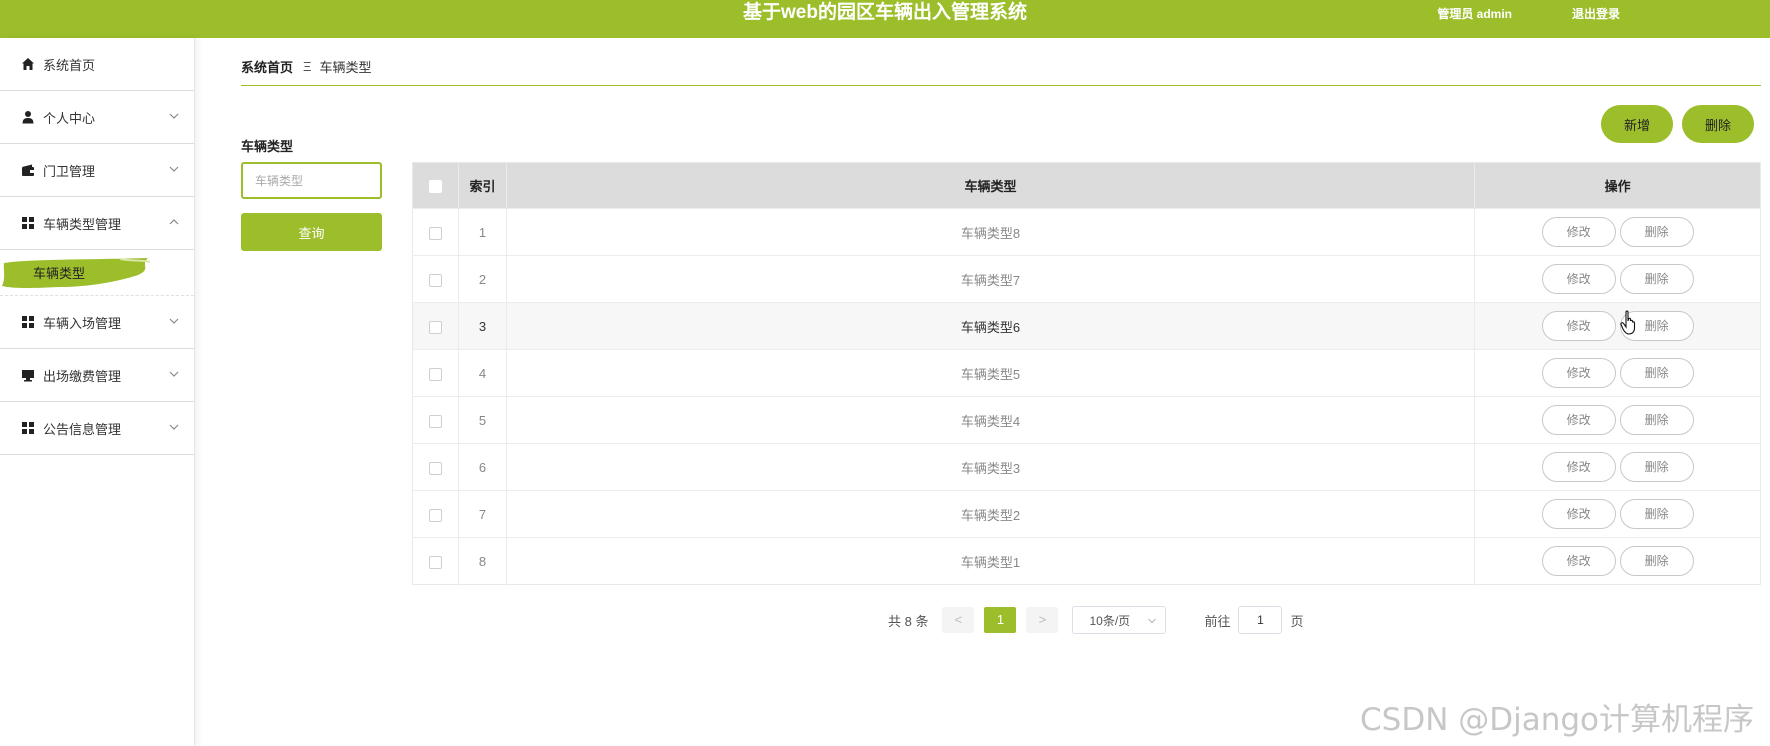 This screenshot has width=1770, height=746. I want to click on sidebar-item-exit-payment: 出场缴费管理, so click(97, 375).